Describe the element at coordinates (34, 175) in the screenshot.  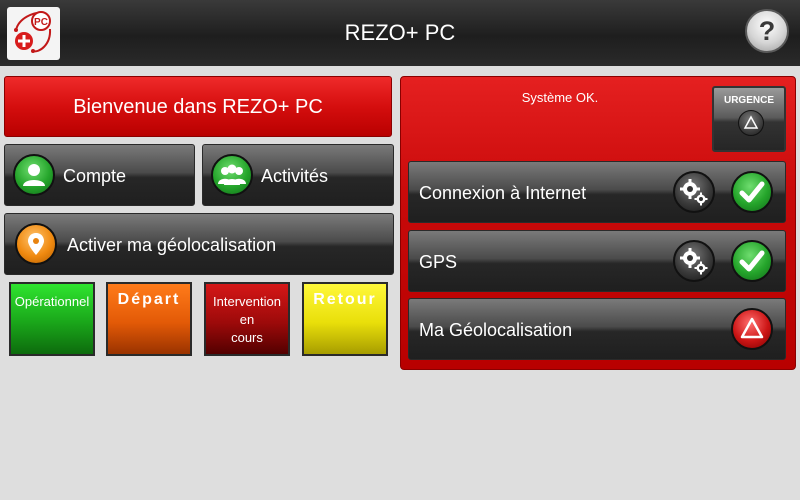
I see `user-icon` at that location.